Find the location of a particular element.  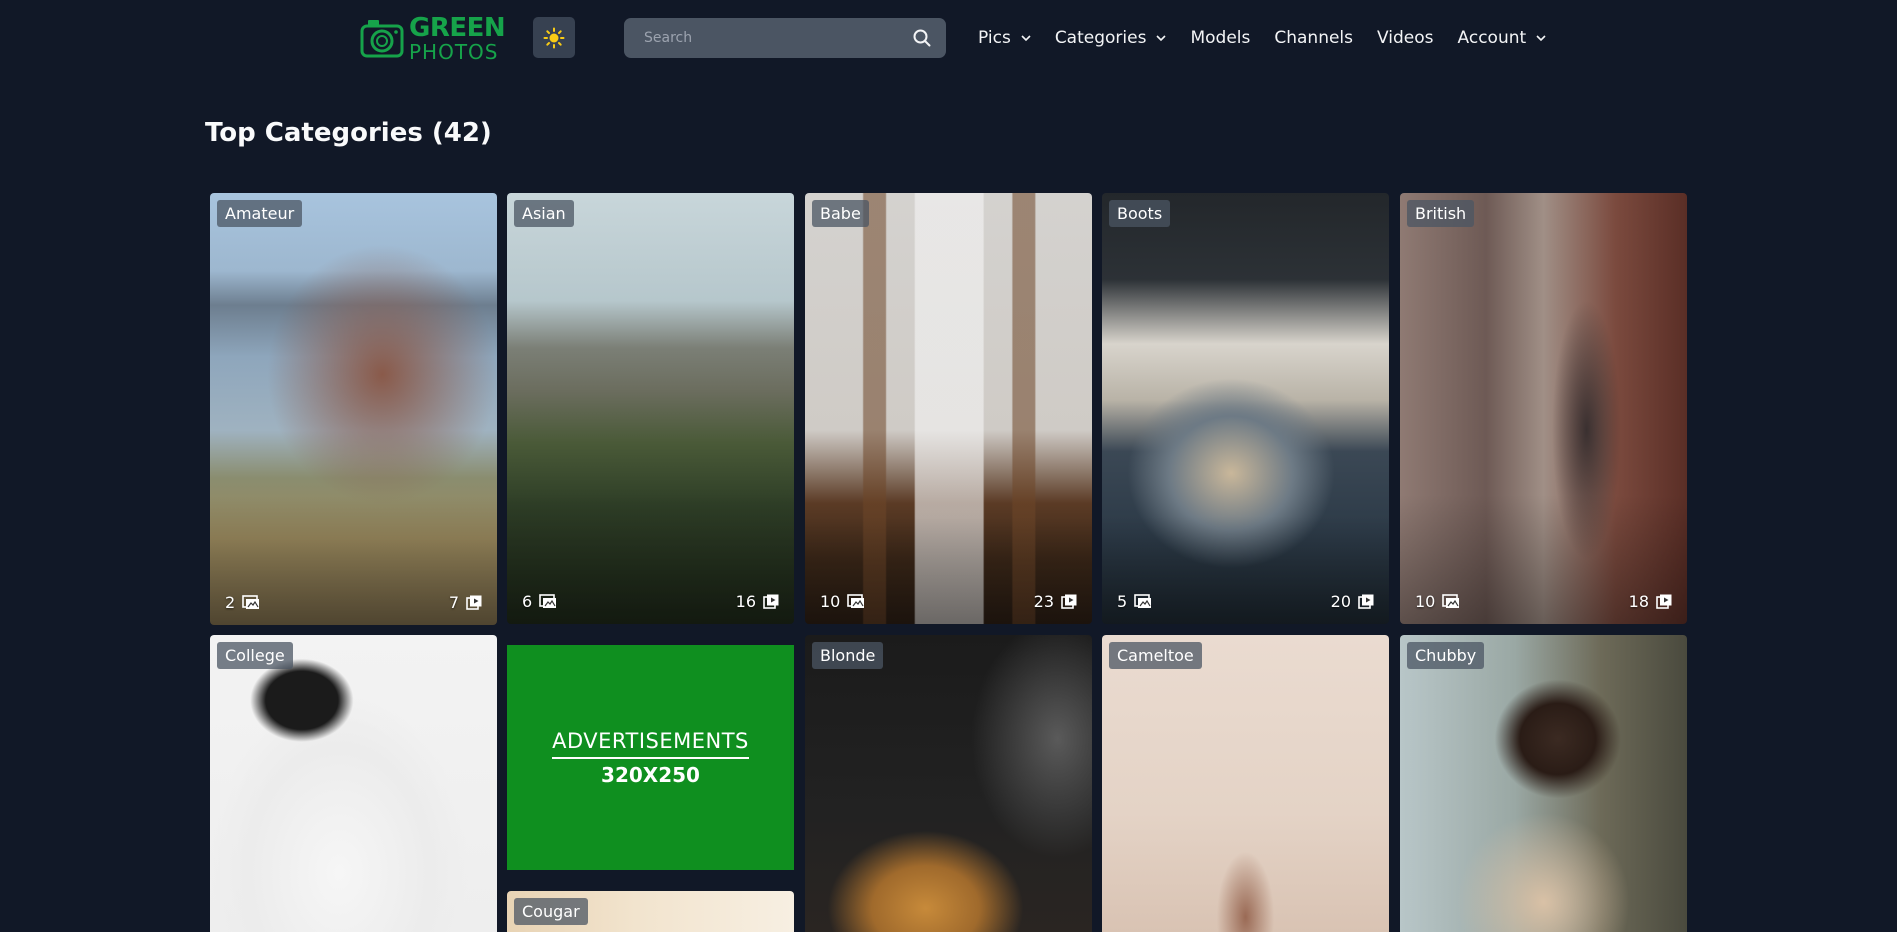

category-label: British is located at coordinates (1441, 214).